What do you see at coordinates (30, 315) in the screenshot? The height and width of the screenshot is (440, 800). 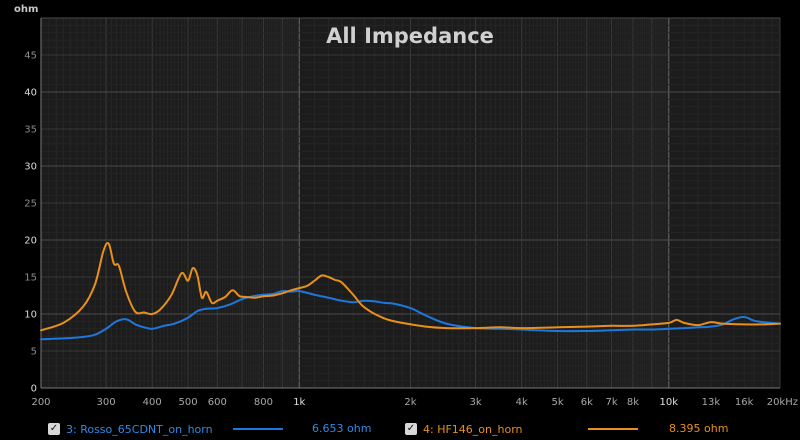 I see `y-tick-label: 10` at bounding box center [30, 315].